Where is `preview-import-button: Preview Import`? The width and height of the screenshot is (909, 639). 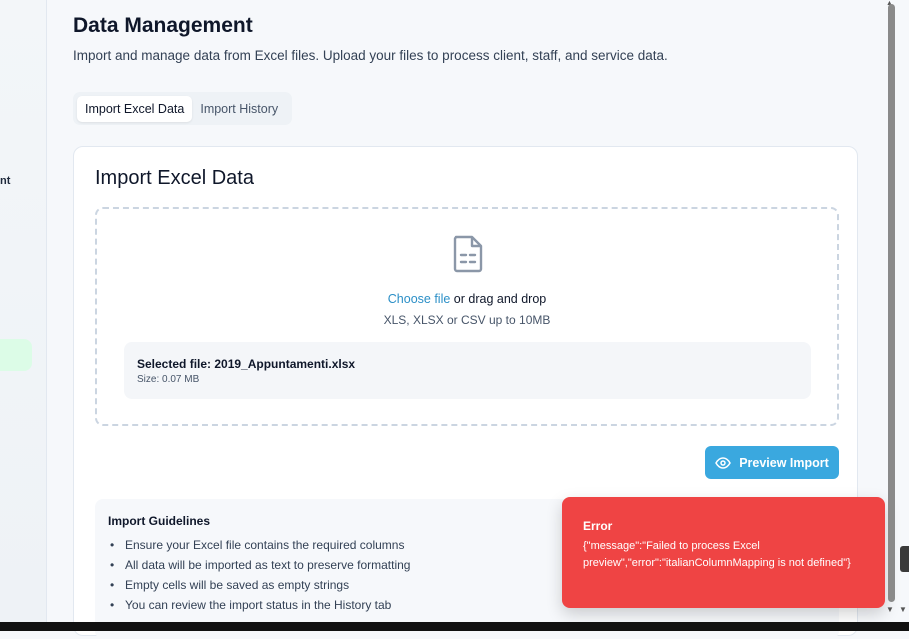 preview-import-button: Preview Import is located at coordinates (772, 462).